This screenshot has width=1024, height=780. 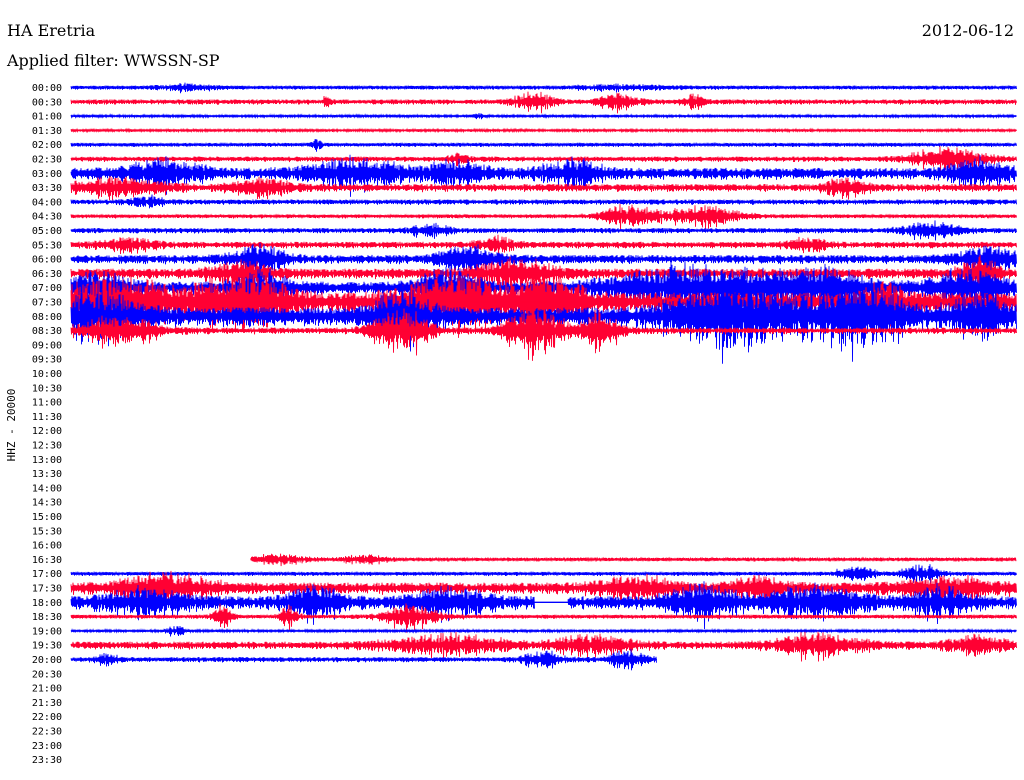 I want to click on row-label: 07:30, so click(x=47, y=303).